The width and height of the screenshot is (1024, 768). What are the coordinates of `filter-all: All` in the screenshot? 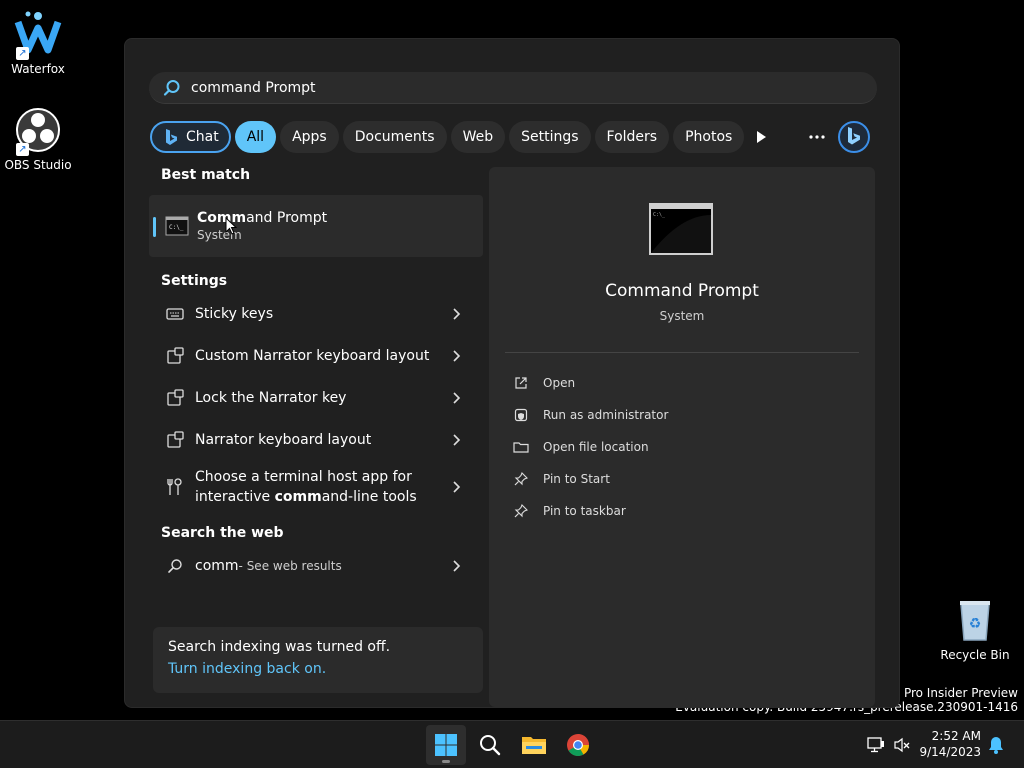 It's located at (255, 137).